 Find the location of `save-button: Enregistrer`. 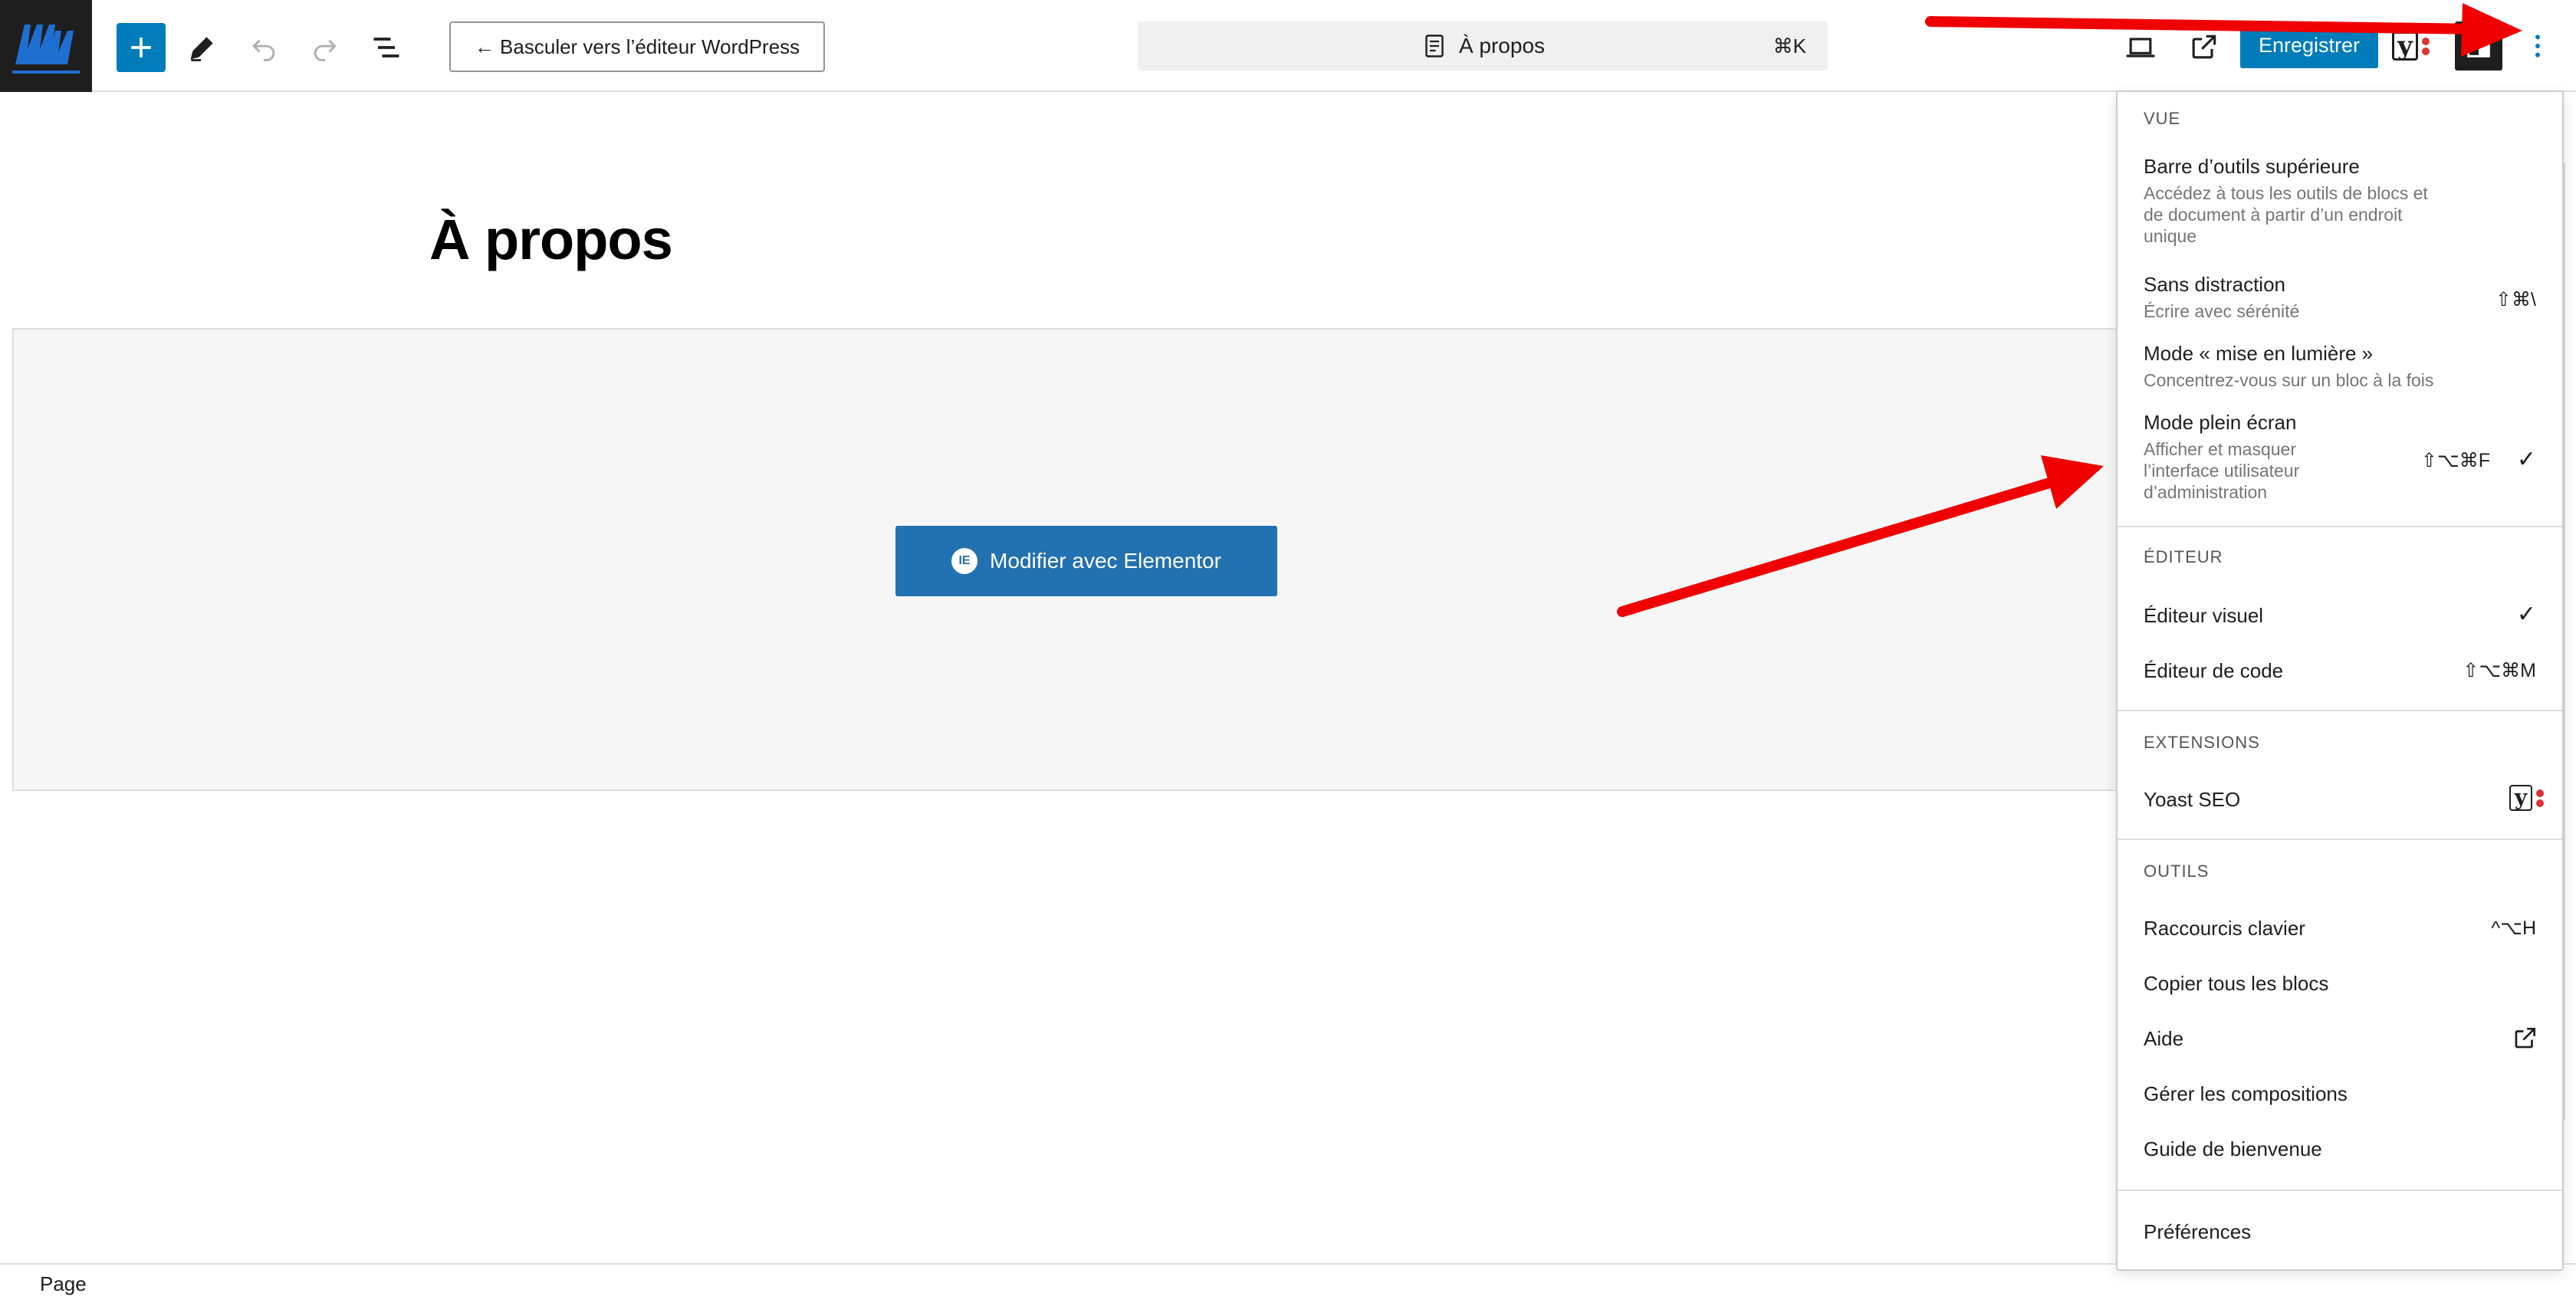

save-button: Enregistrer is located at coordinates (2309, 45).